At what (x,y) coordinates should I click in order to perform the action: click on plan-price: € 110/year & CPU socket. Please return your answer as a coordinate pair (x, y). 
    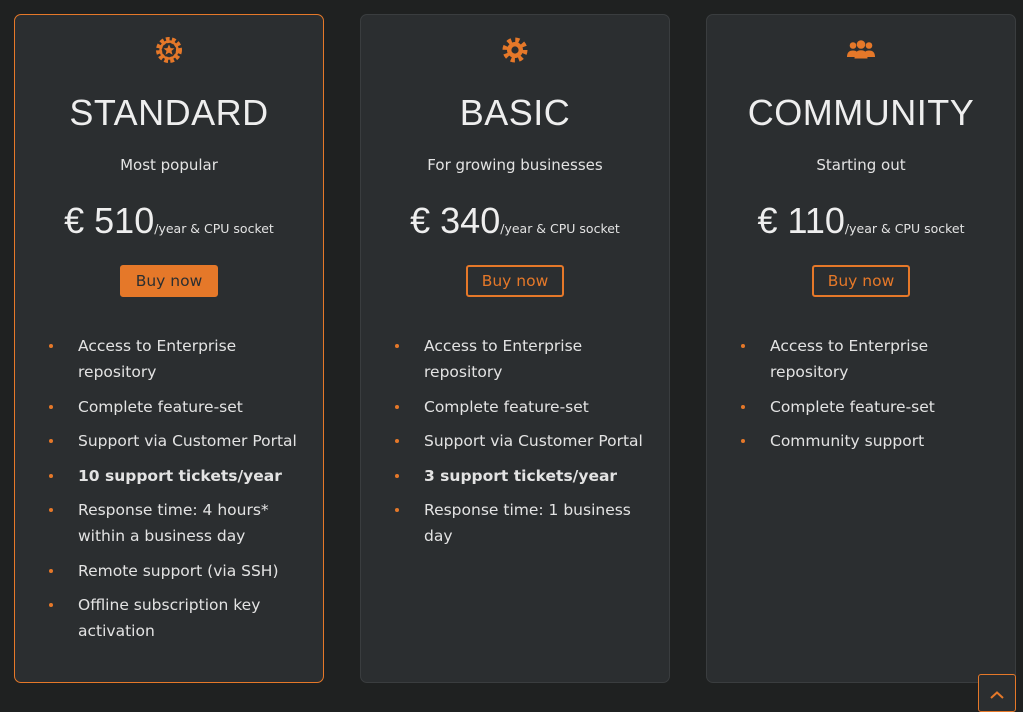
    Looking at the image, I should click on (861, 221).